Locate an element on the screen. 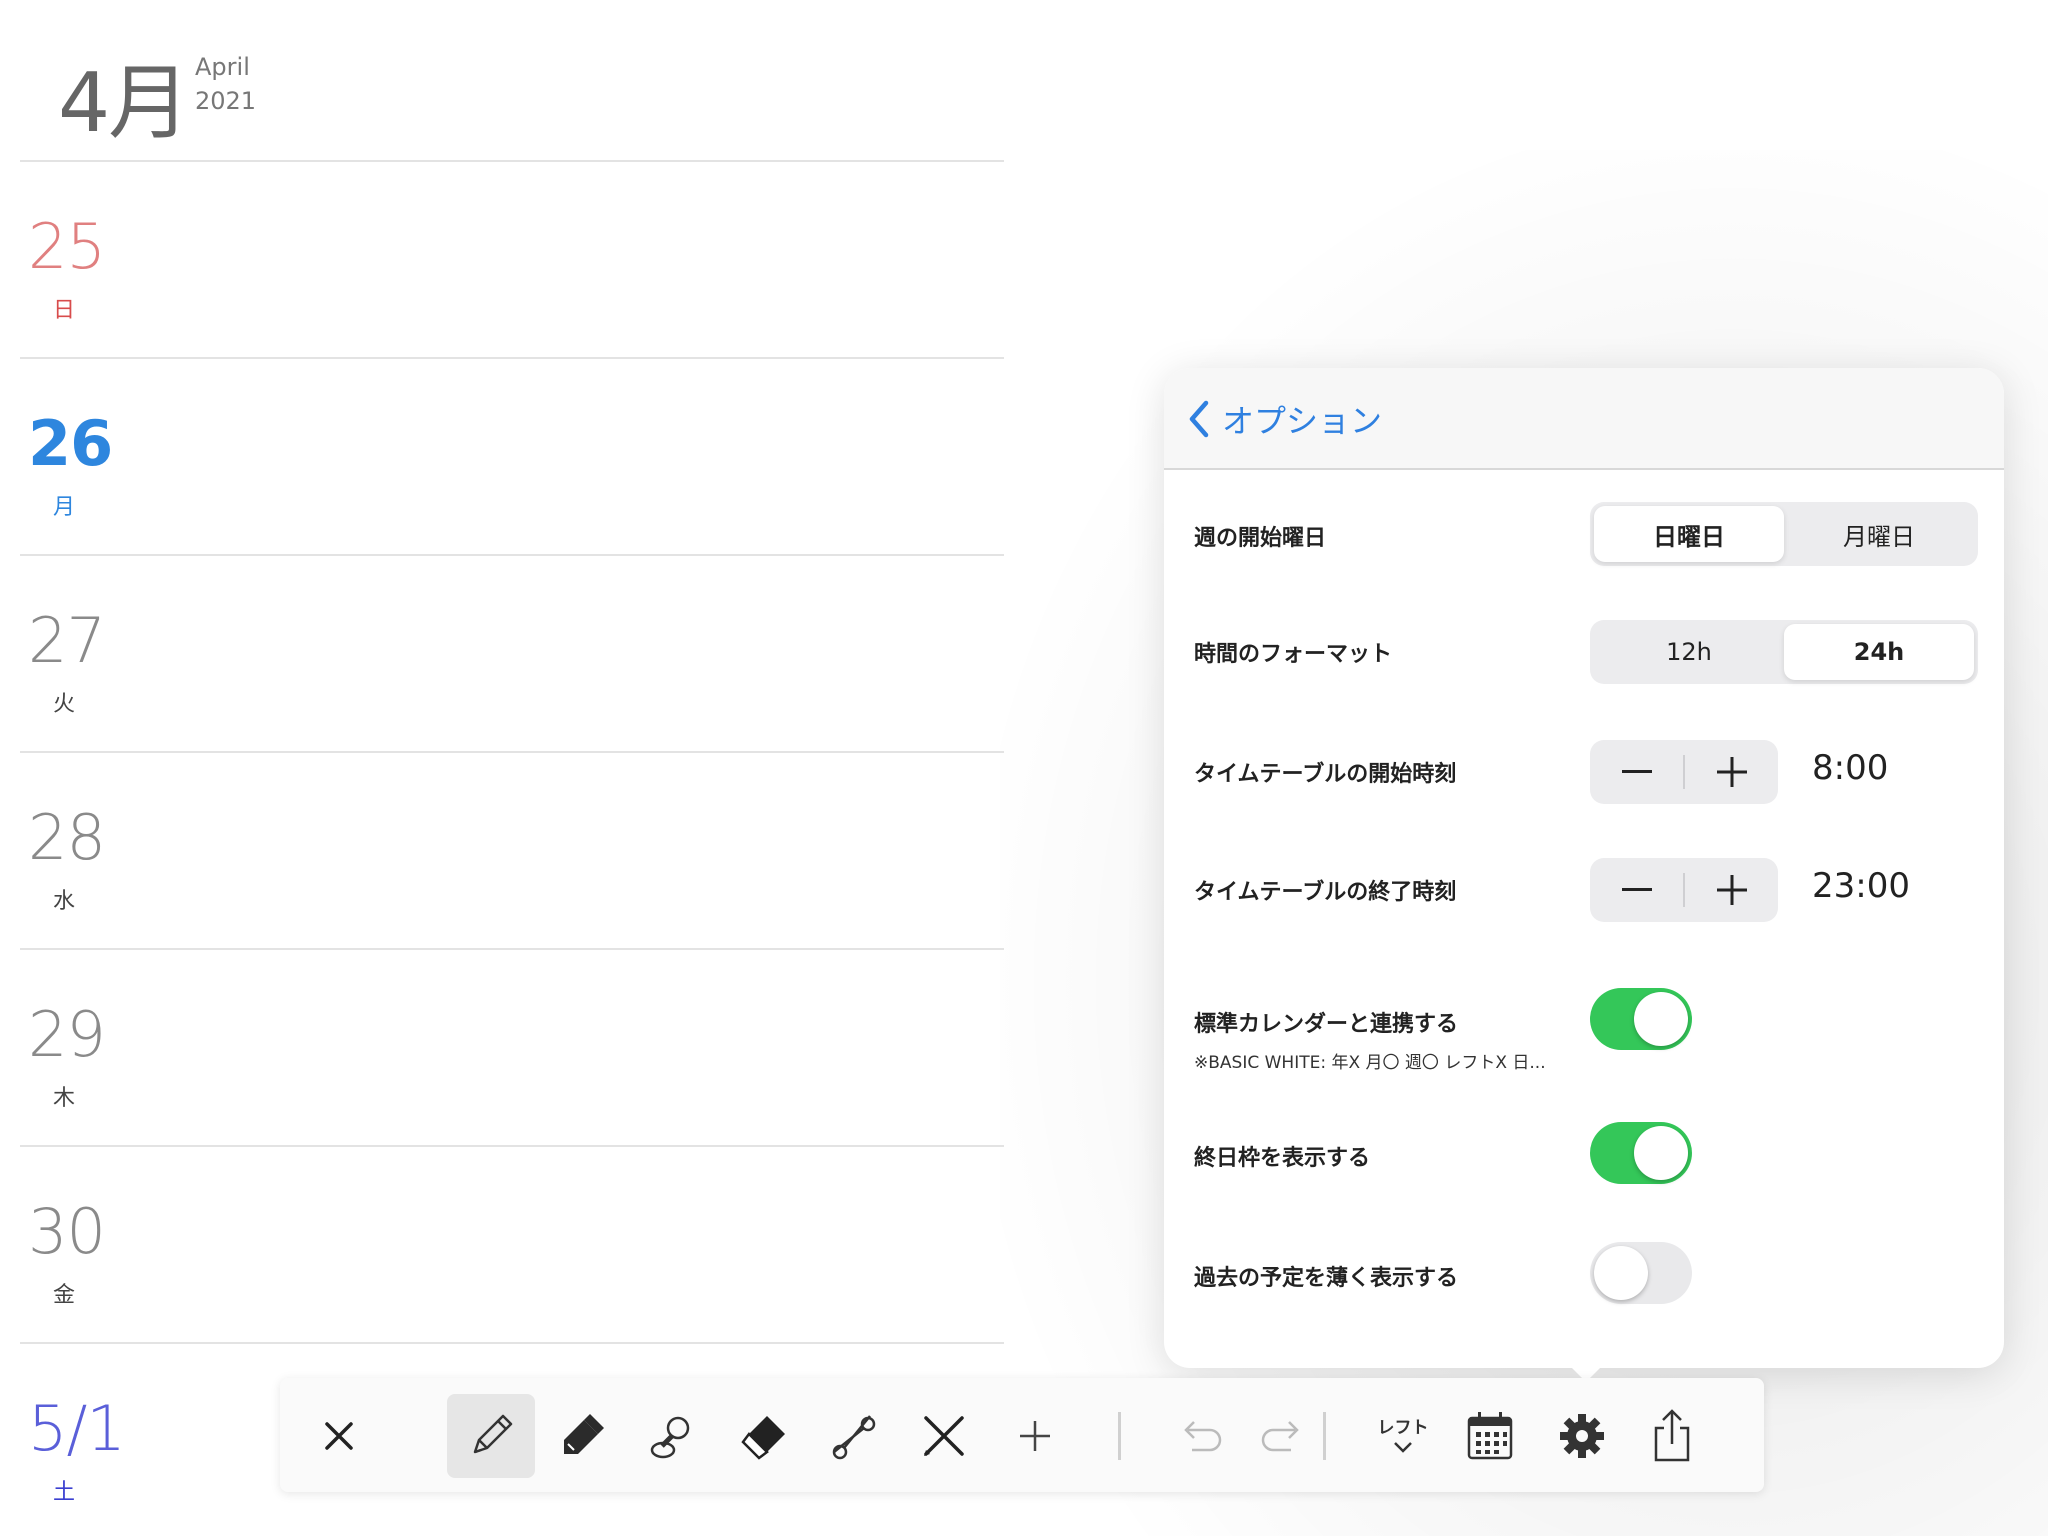  eraser-tool-button is located at coordinates (763, 1436).